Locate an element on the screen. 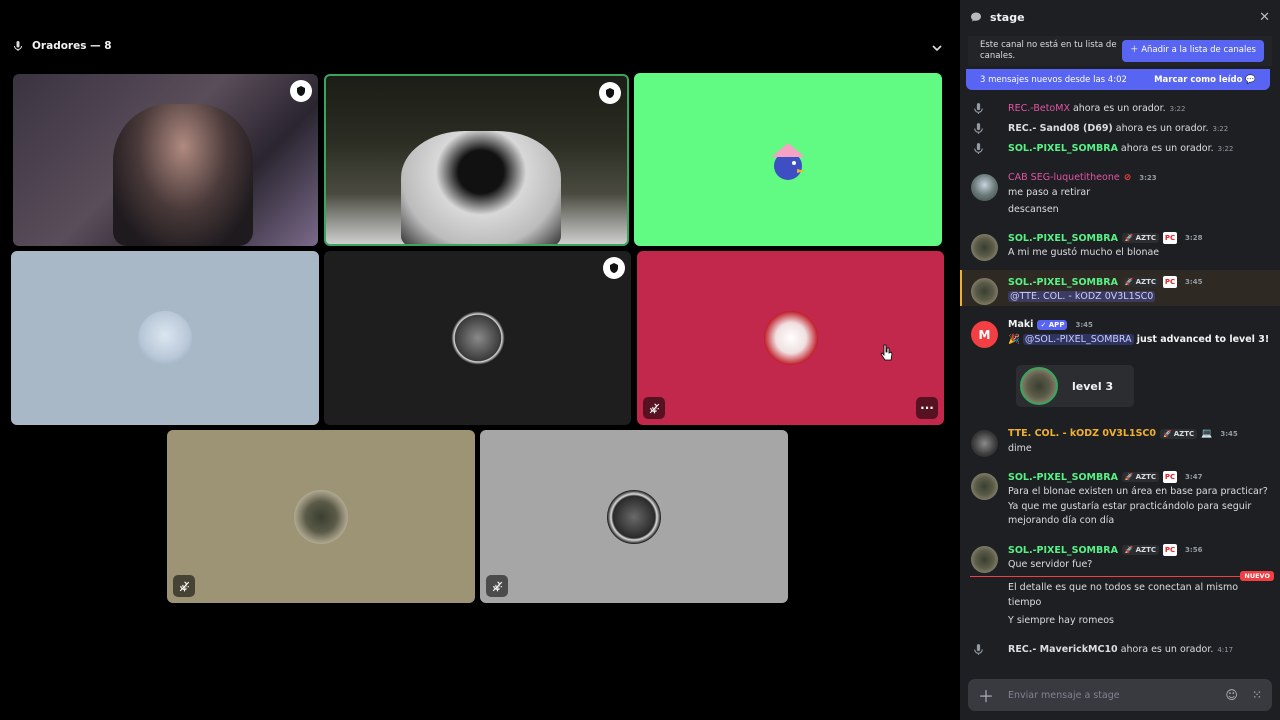 This screenshot has width=1280, height=720. close-icon: ✕ is located at coordinates (1264, 17).